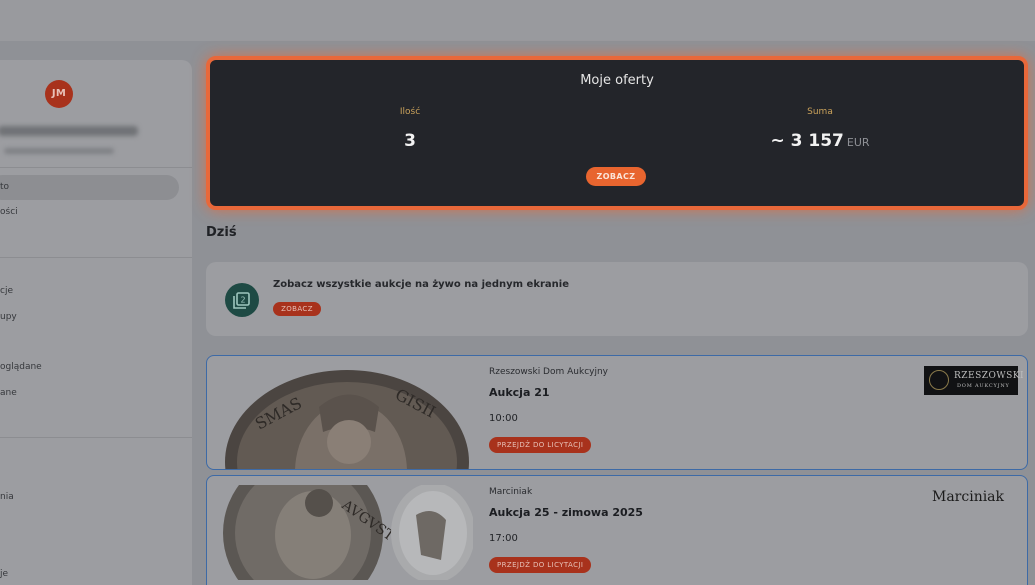 The height and width of the screenshot is (585, 1035). Describe the element at coordinates (617, 80) in the screenshot. I see `offers-title: Moje oferty` at that location.